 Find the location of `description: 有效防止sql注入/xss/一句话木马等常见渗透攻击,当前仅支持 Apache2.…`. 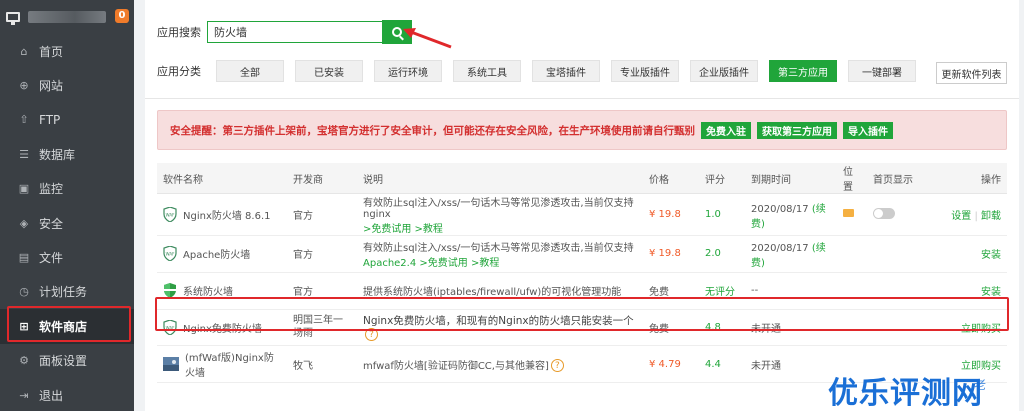

description: 有效防止sql注入/xss/一句话木马等常见渗透攻击,当前仅支持 Apache2.… is located at coordinates (500, 254).